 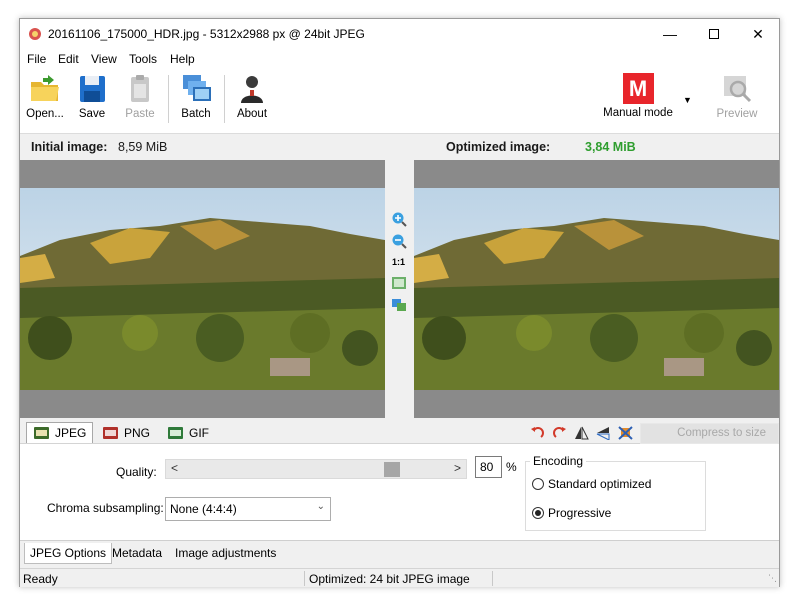 What do you see at coordinates (68, 553) in the screenshot?
I see `tab-jpeg-options: JPEG Options` at bounding box center [68, 553].